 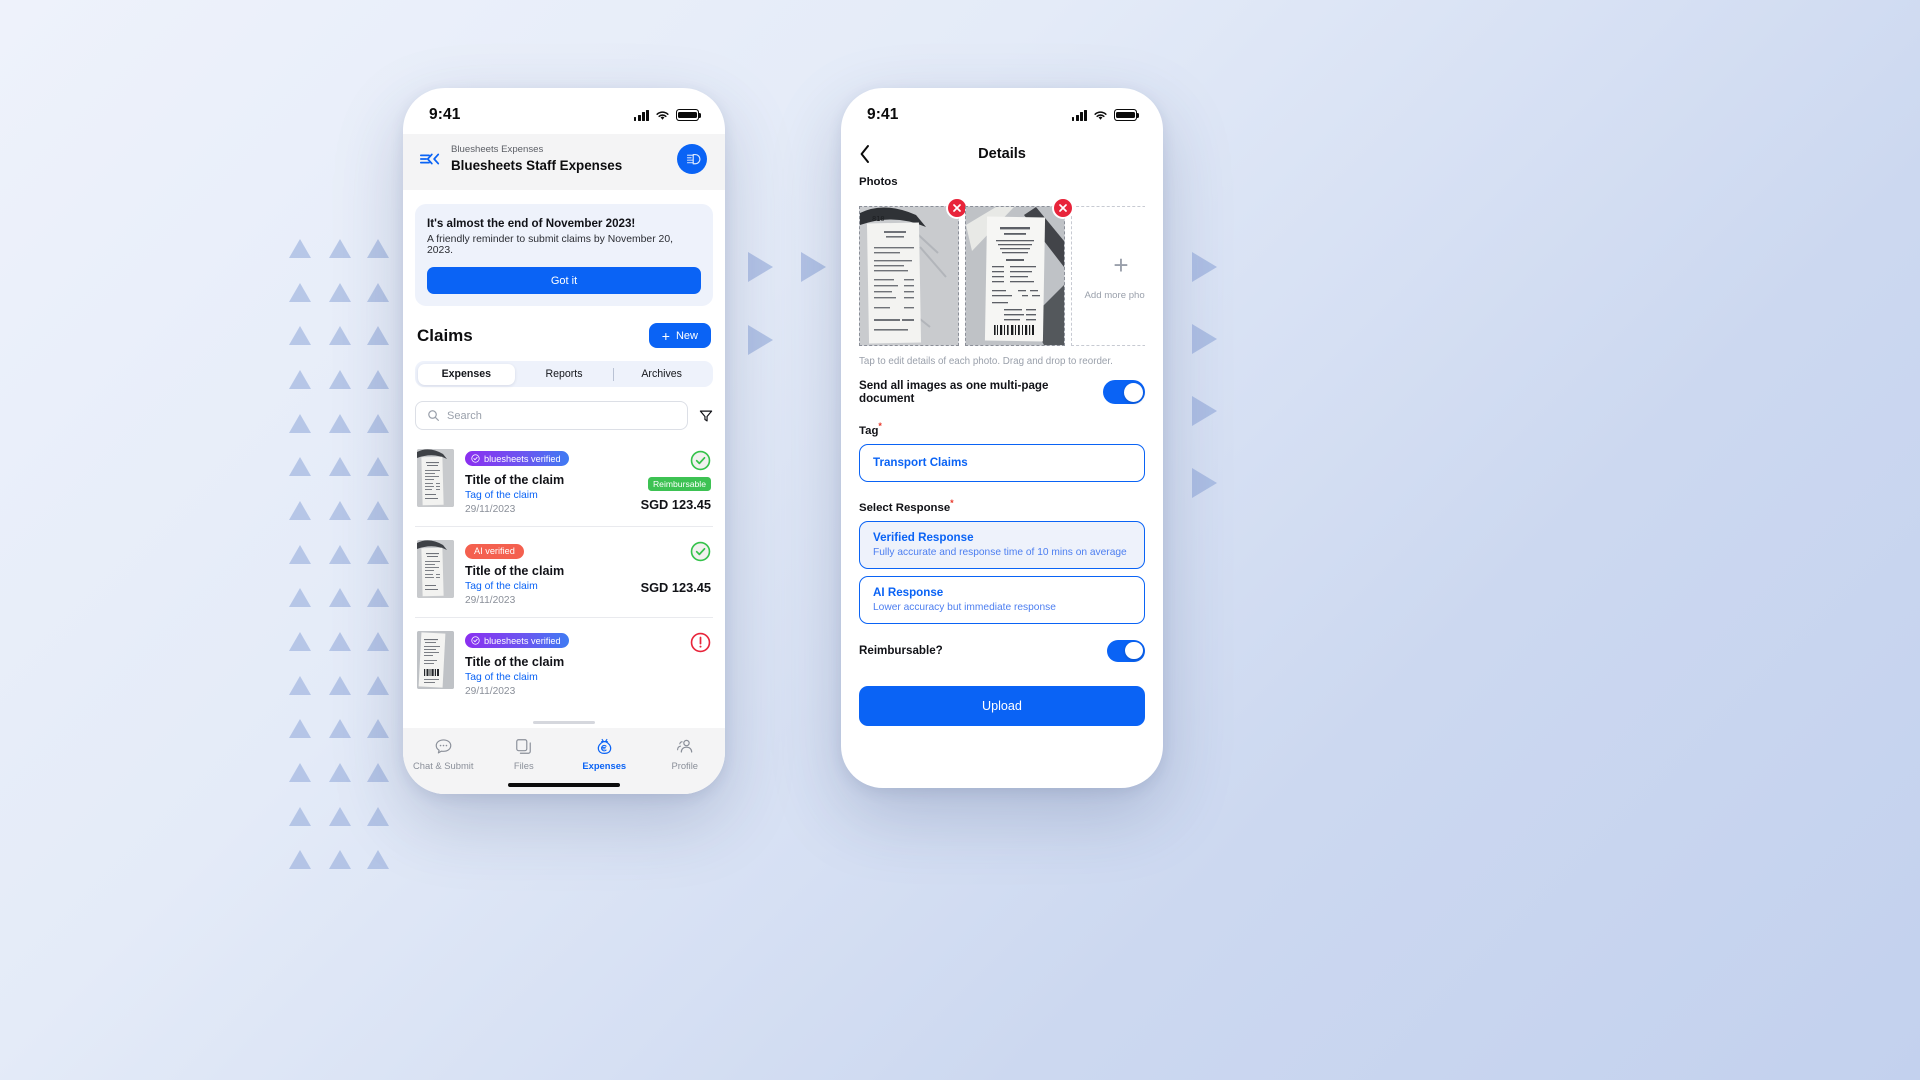 I want to click on required-marker: *, so click(x=880, y=426).